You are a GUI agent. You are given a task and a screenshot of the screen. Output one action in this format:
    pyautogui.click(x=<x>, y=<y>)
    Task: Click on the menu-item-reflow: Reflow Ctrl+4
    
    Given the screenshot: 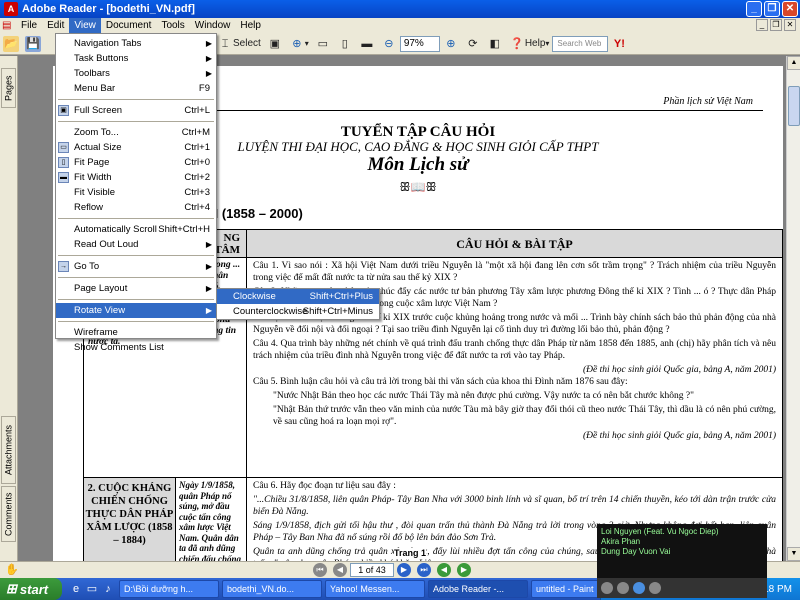 What is the action you would take?
    pyautogui.click(x=136, y=207)
    